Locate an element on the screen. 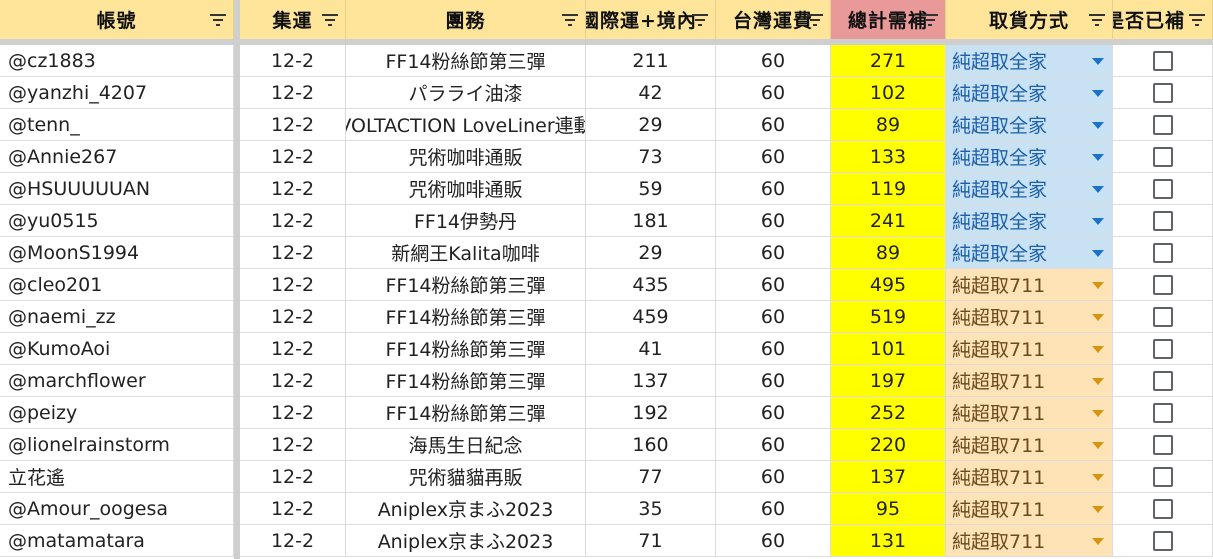 This screenshot has width=1213, height=559. cell-intl-shipping: 192 is located at coordinates (651, 413).